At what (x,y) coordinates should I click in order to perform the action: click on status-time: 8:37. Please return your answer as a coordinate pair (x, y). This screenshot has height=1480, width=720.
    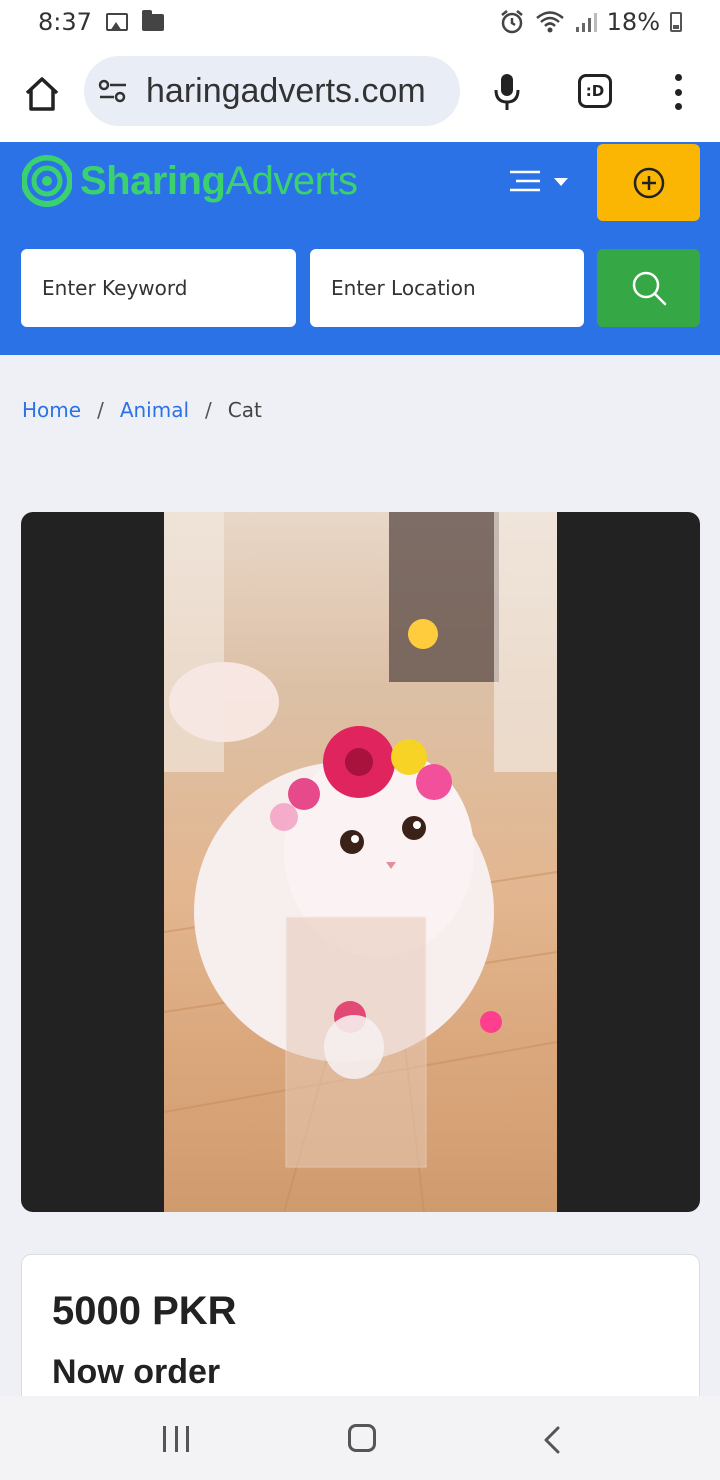
    Looking at the image, I should click on (65, 22).